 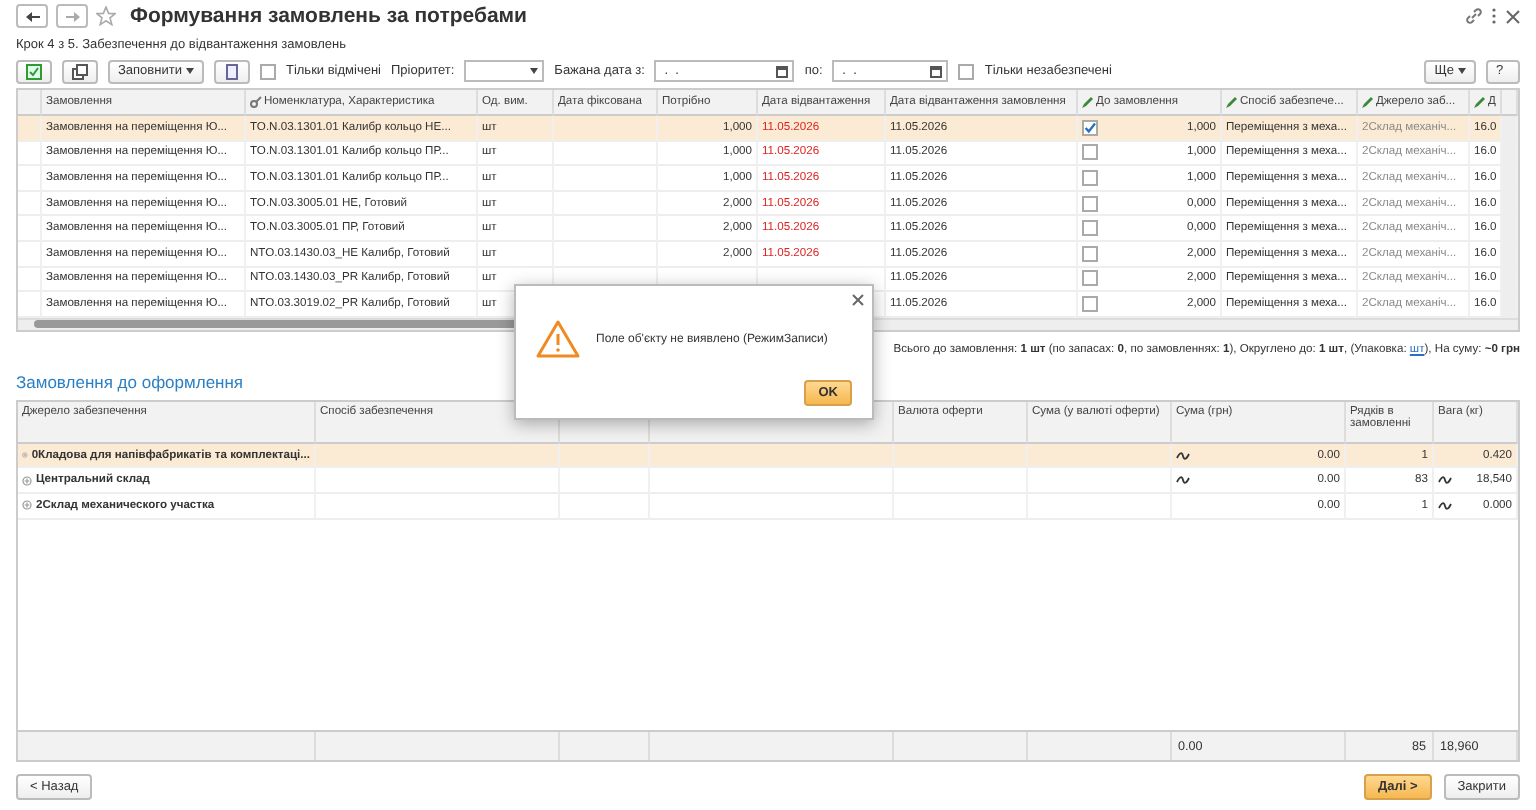 What do you see at coordinates (256, 102) in the screenshot?
I see `key-icon` at bounding box center [256, 102].